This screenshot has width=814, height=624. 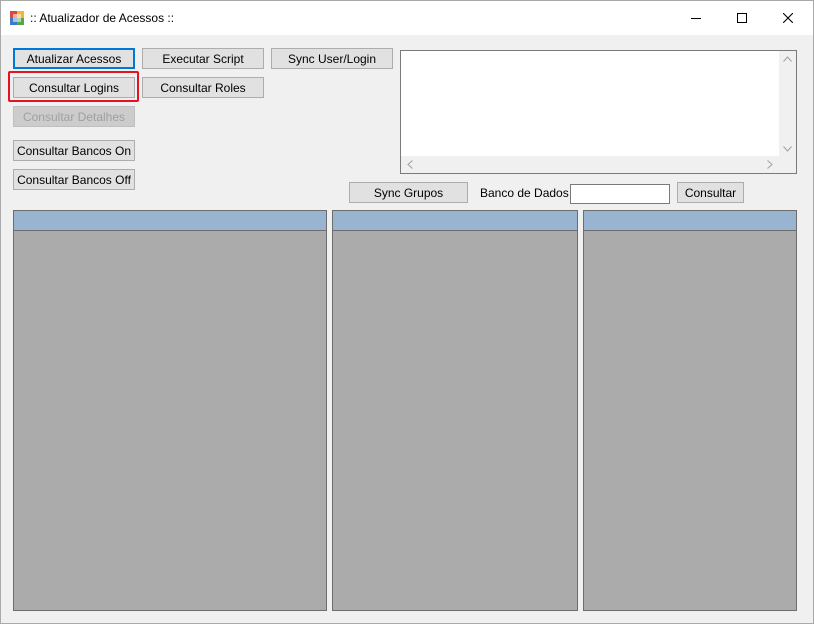 What do you see at coordinates (74, 150) in the screenshot?
I see `consultar-bancos-on-button: Consultar Bancos On` at bounding box center [74, 150].